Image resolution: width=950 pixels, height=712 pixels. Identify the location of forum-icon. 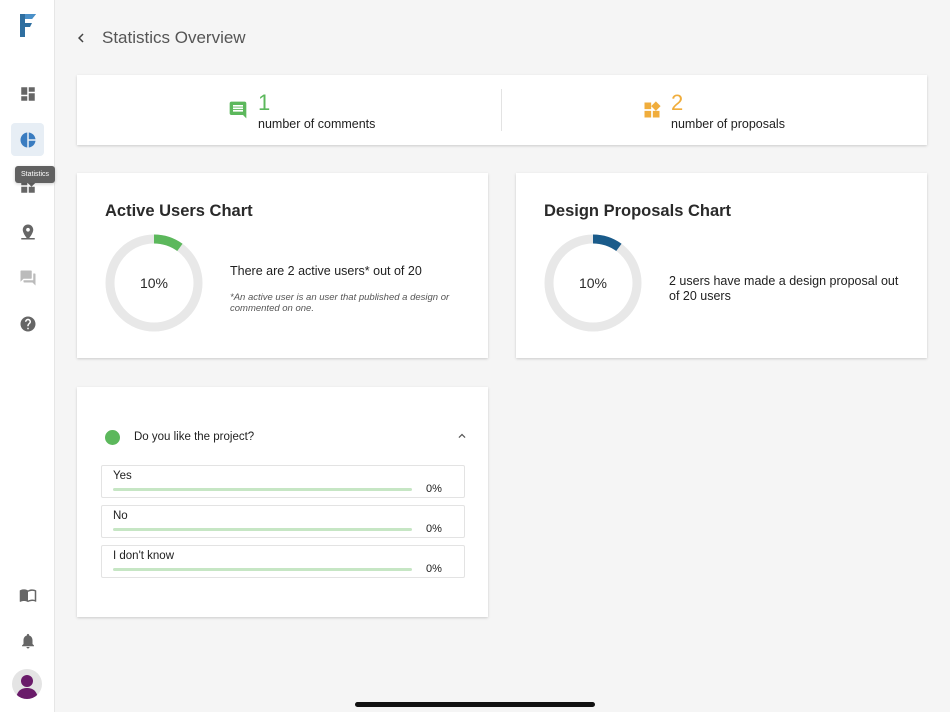
(27, 277).